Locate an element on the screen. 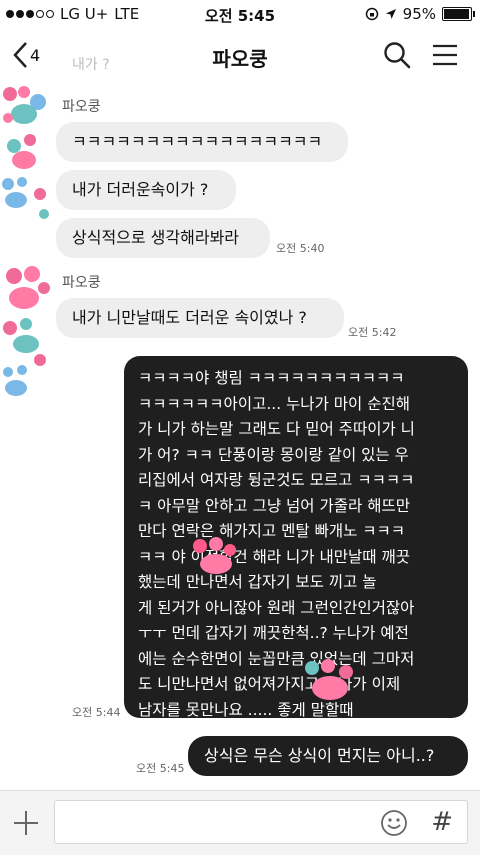 Image resolution: width=480 pixels, height=855 pixels. status-right: 95% is located at coordinates (420, 14).